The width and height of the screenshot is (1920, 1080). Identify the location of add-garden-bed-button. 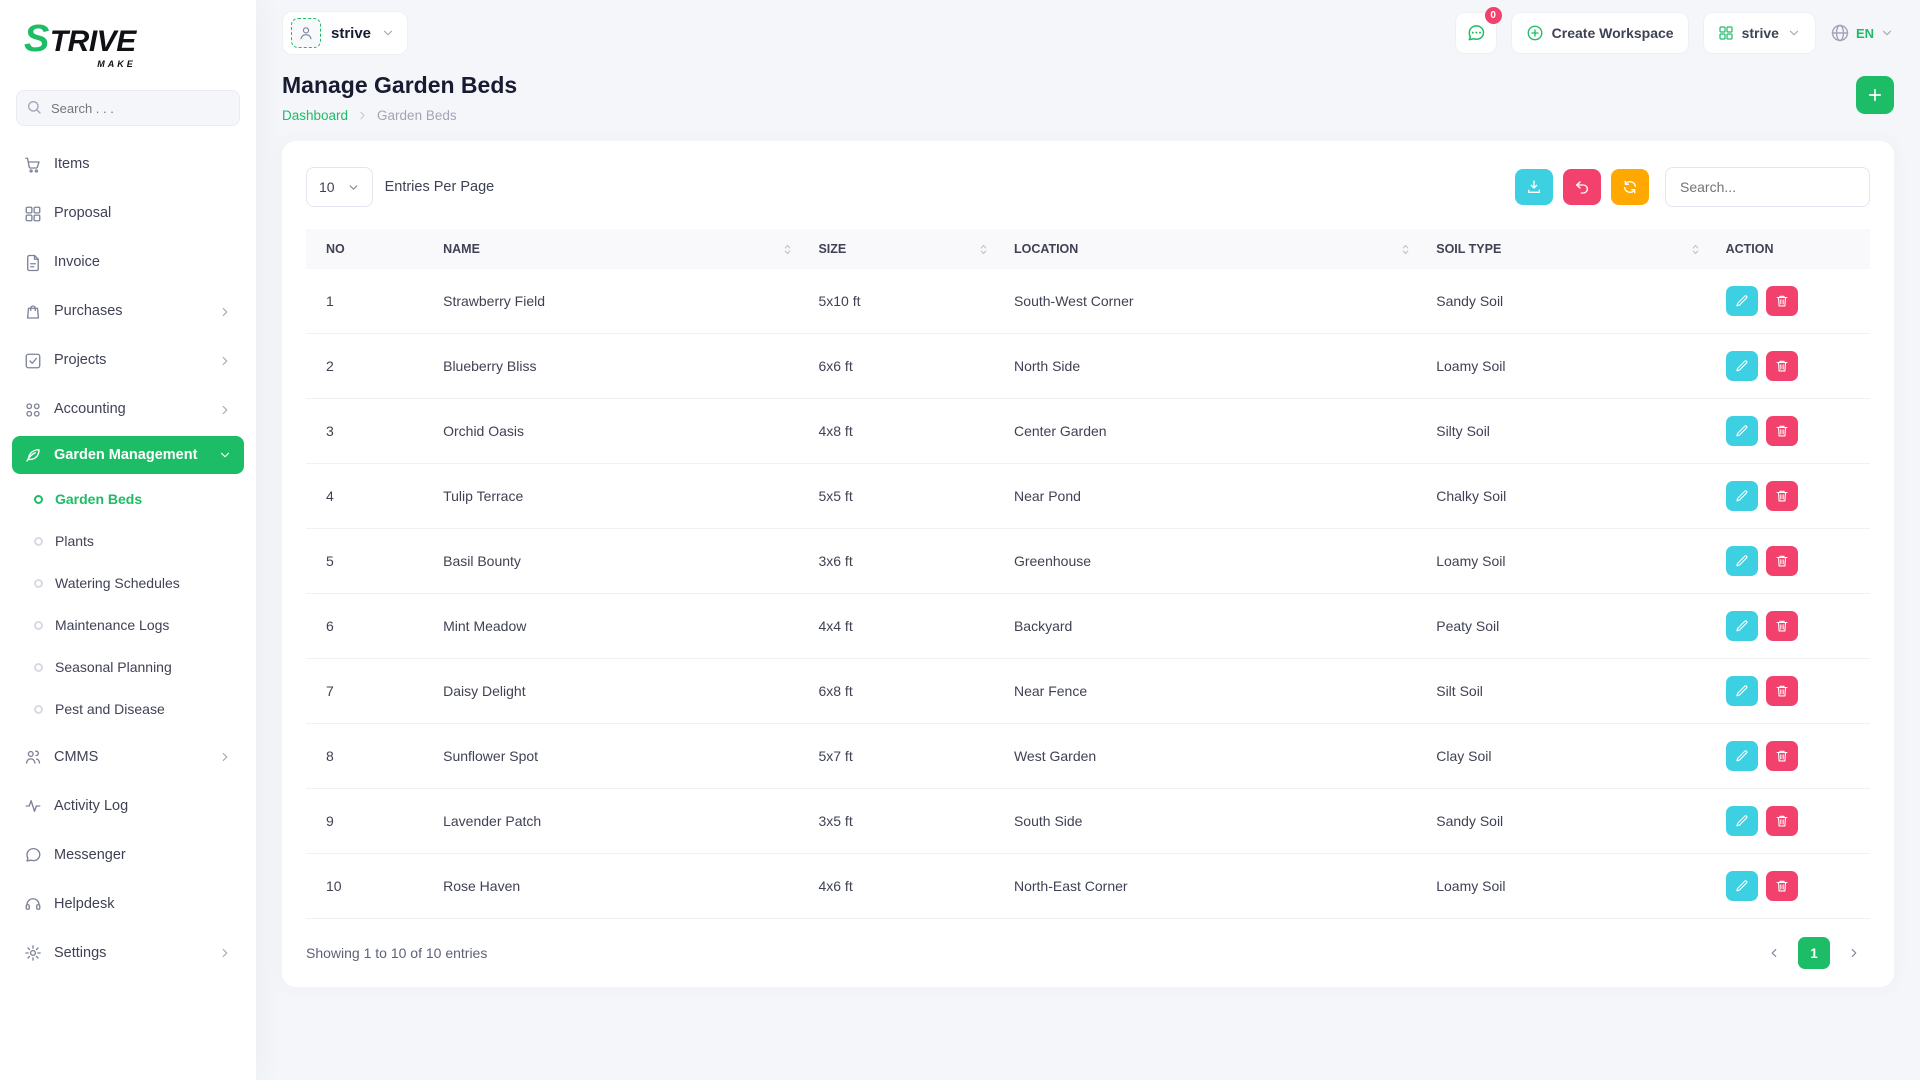
(1875, 95).